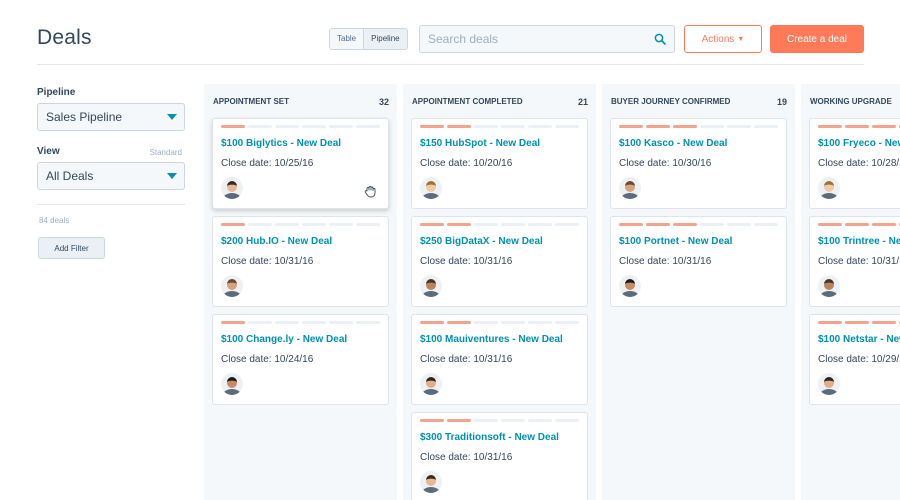 The height and width of the screenshot is (500, 900). What do you see at coordinates (665, 163) in the screenshot?
I see `close-date: Close date: 10/30/16` at bounding box center [665, 163].